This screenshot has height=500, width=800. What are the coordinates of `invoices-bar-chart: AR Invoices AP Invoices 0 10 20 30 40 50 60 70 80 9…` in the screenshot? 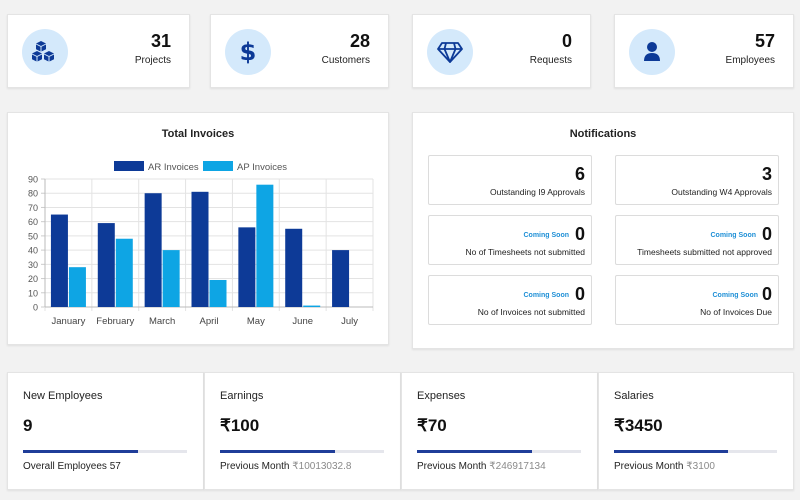 It's located at (201, 244).